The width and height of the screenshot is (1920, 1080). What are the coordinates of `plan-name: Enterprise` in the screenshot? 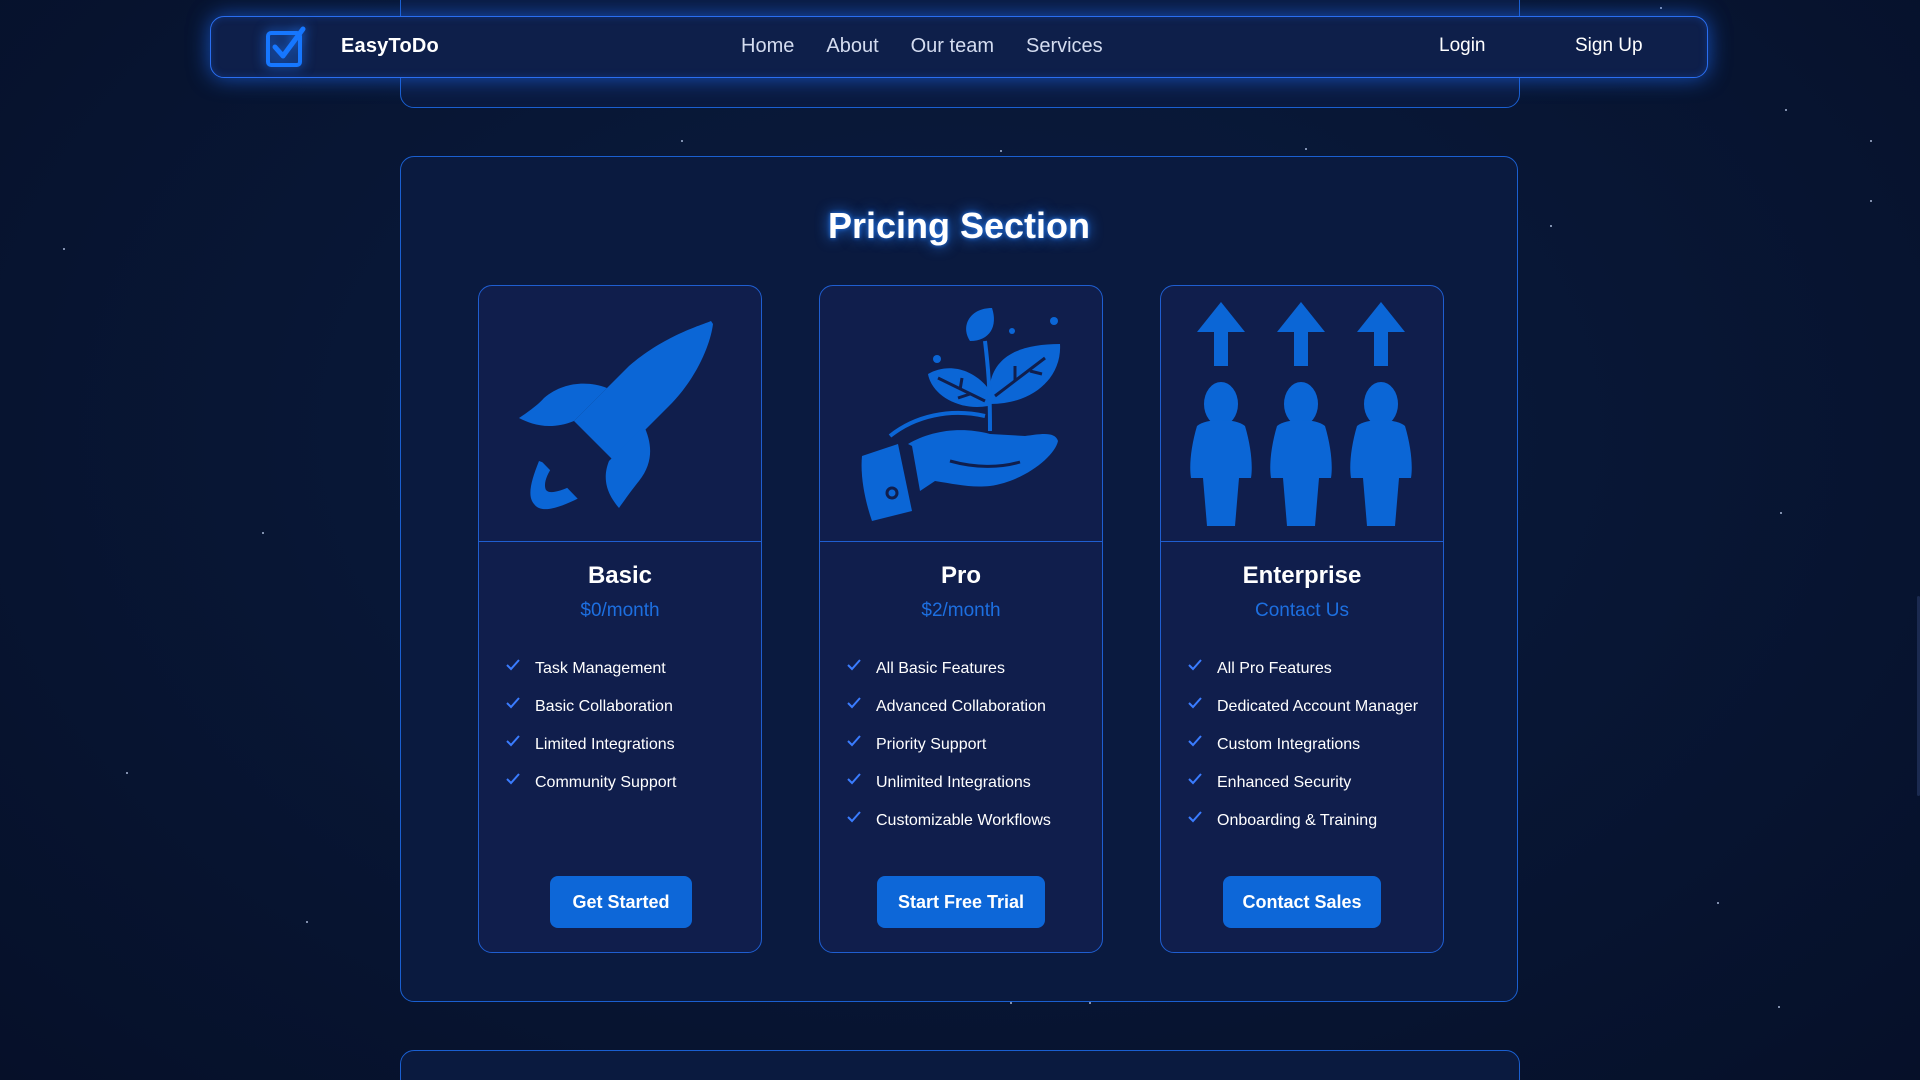 It's located at (1302, 575).